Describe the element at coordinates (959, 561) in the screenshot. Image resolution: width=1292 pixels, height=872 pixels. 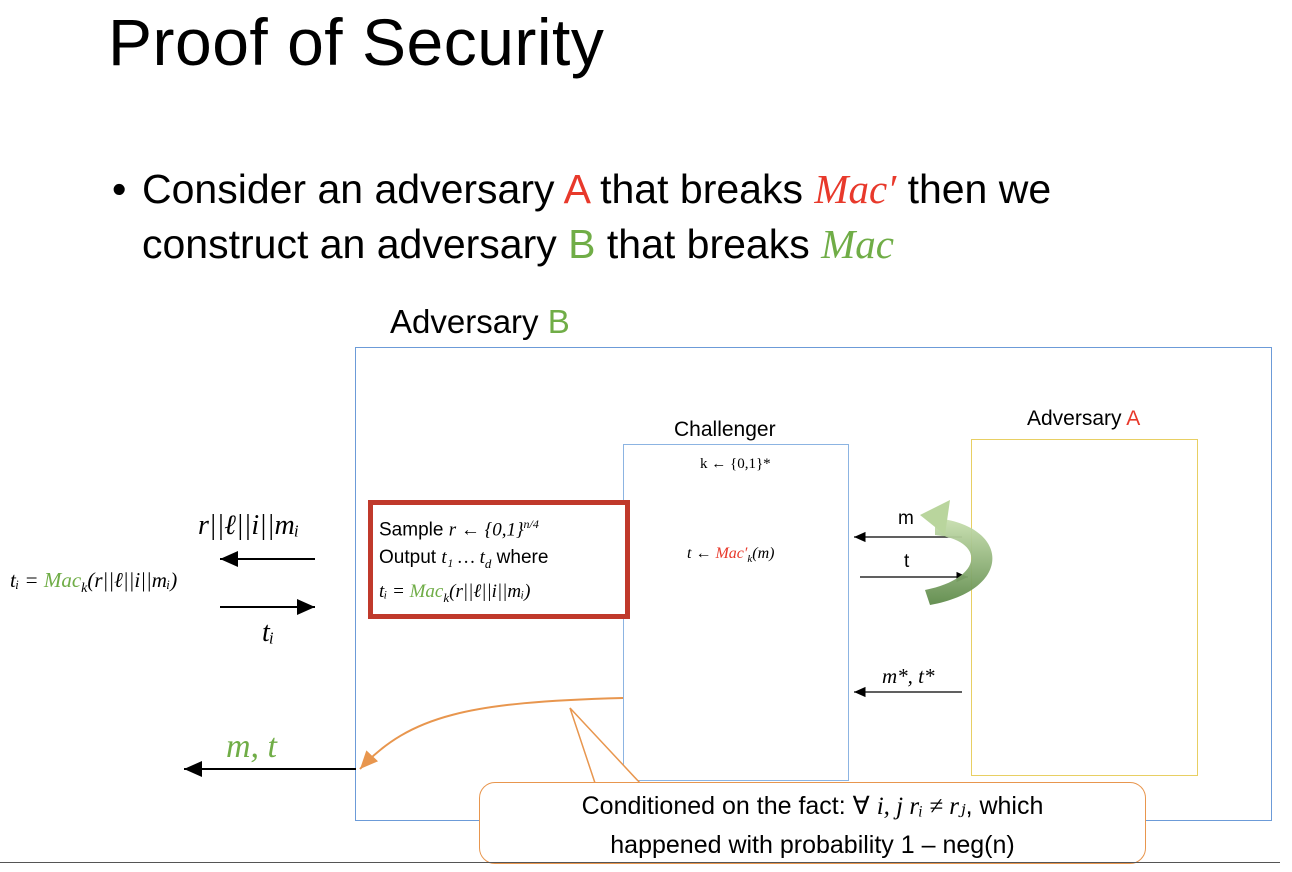
I see `rewind-arrow-icon` at that location.